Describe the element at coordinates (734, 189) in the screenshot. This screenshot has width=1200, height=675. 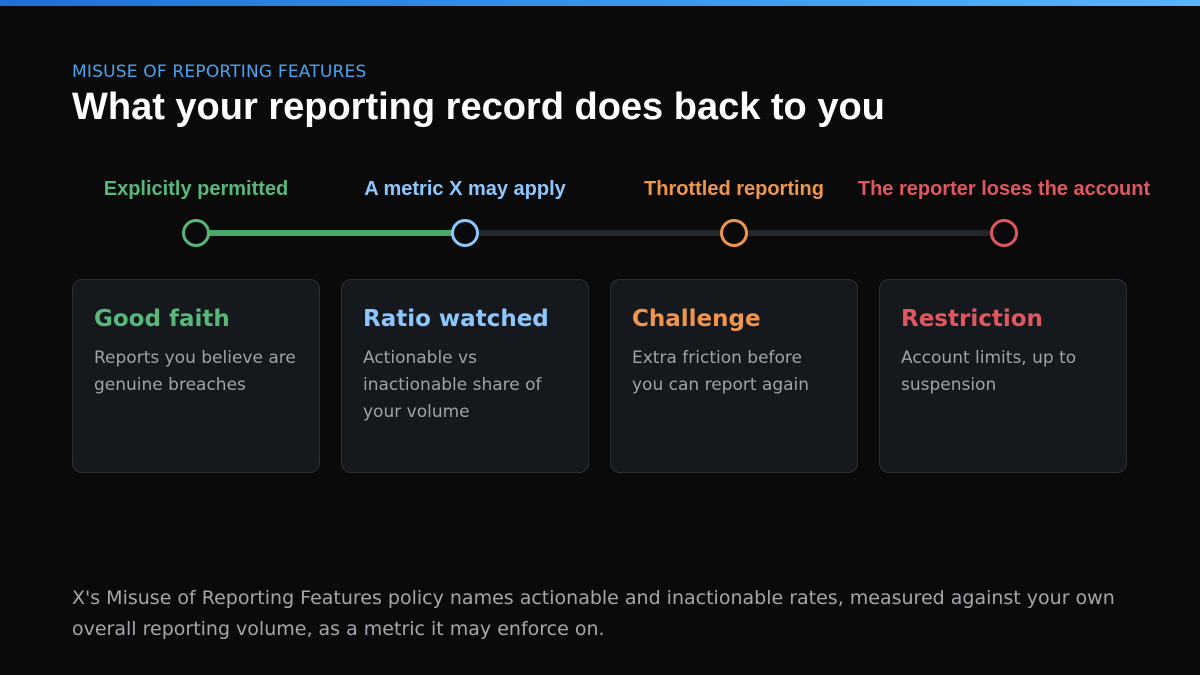
I see `stage-label-throttled: Throttled reporting` at that location.